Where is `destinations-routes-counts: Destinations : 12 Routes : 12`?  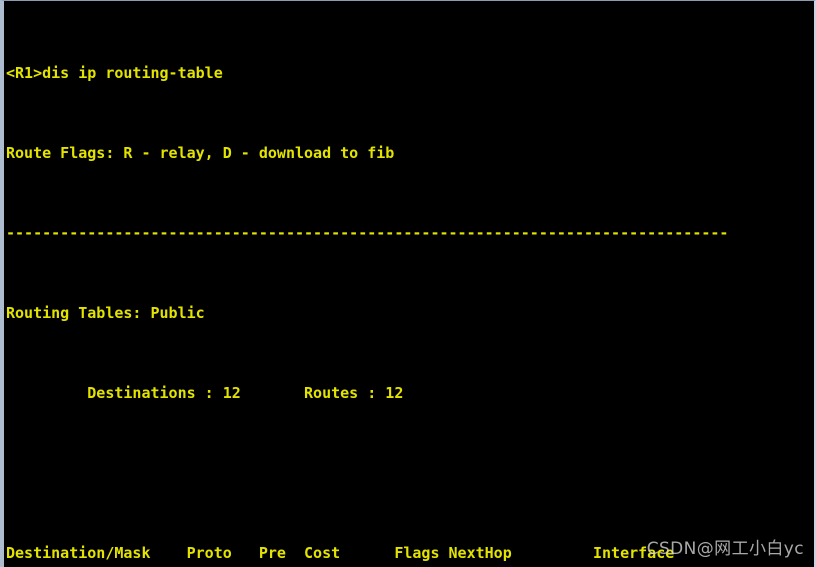 destinations-routes-counts: Destinations : 12 Routes : 12 is located at coordinates (205, 393).